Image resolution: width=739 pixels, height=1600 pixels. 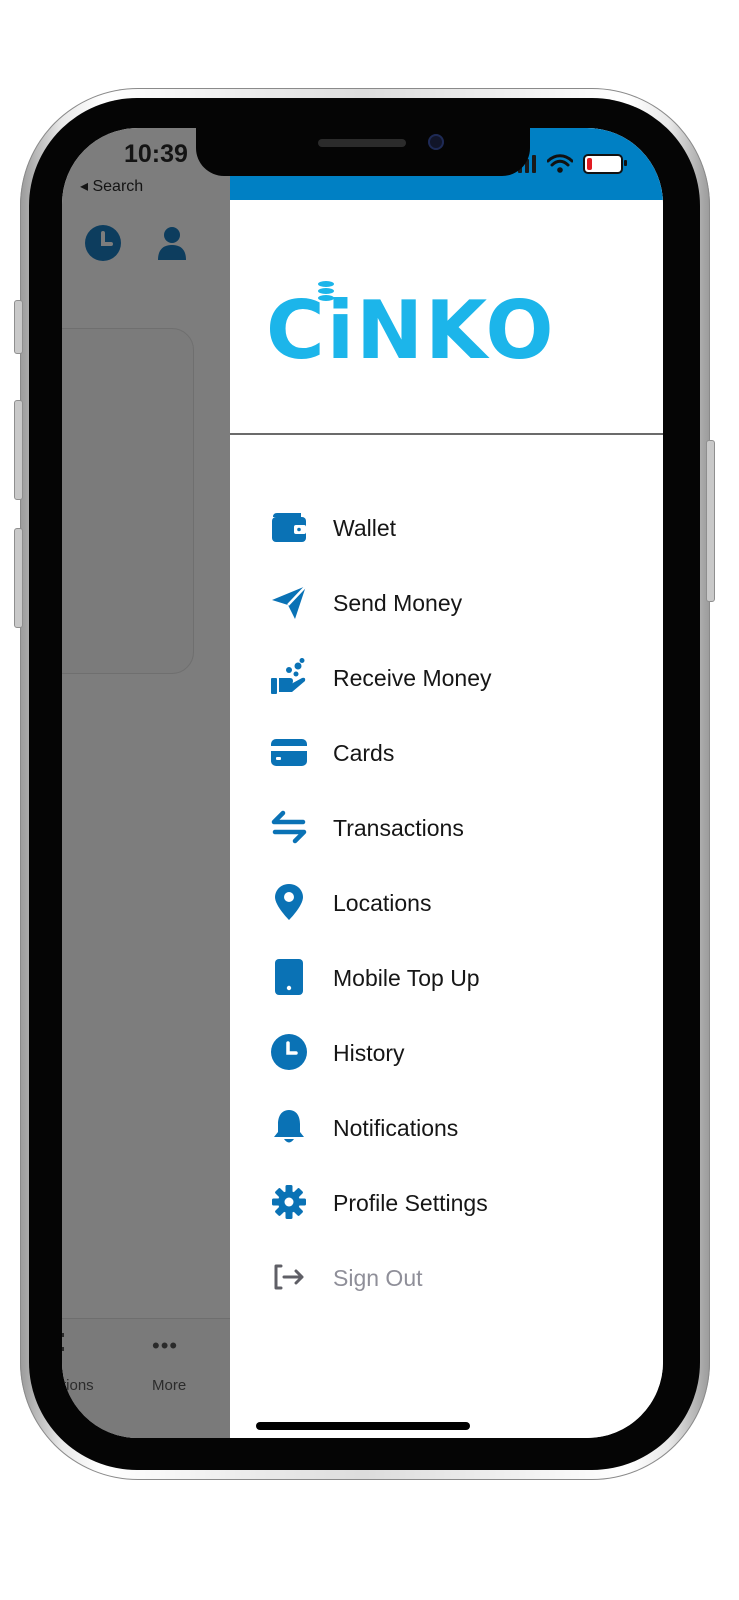 I want to click on menu-item-label: History, so click(x=369, y=1053).